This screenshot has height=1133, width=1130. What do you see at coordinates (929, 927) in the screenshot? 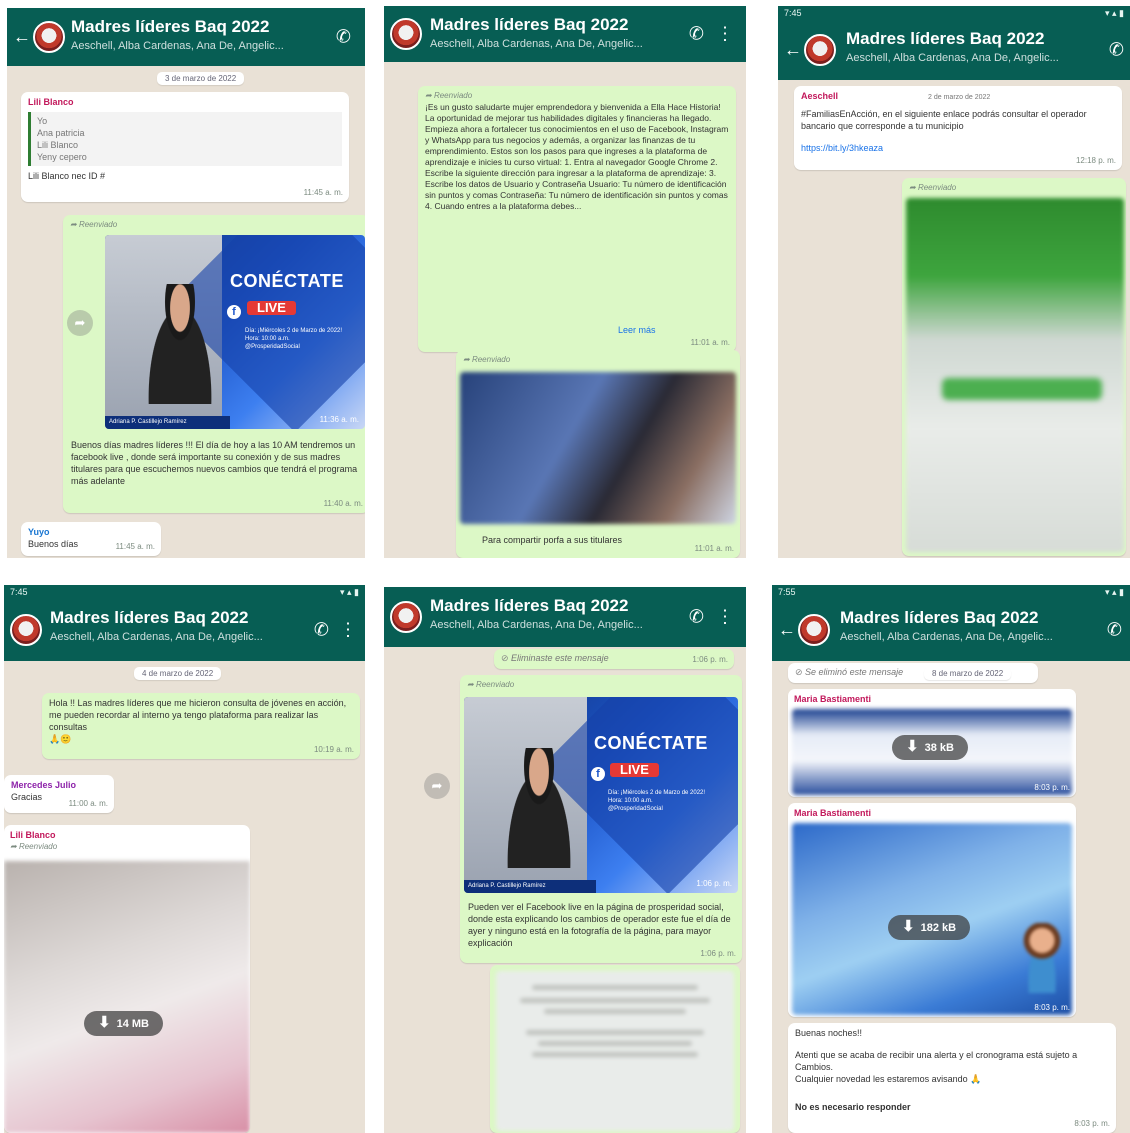
I see `download-button: ⬇ 182 kB` at bounding box center [929, 927].